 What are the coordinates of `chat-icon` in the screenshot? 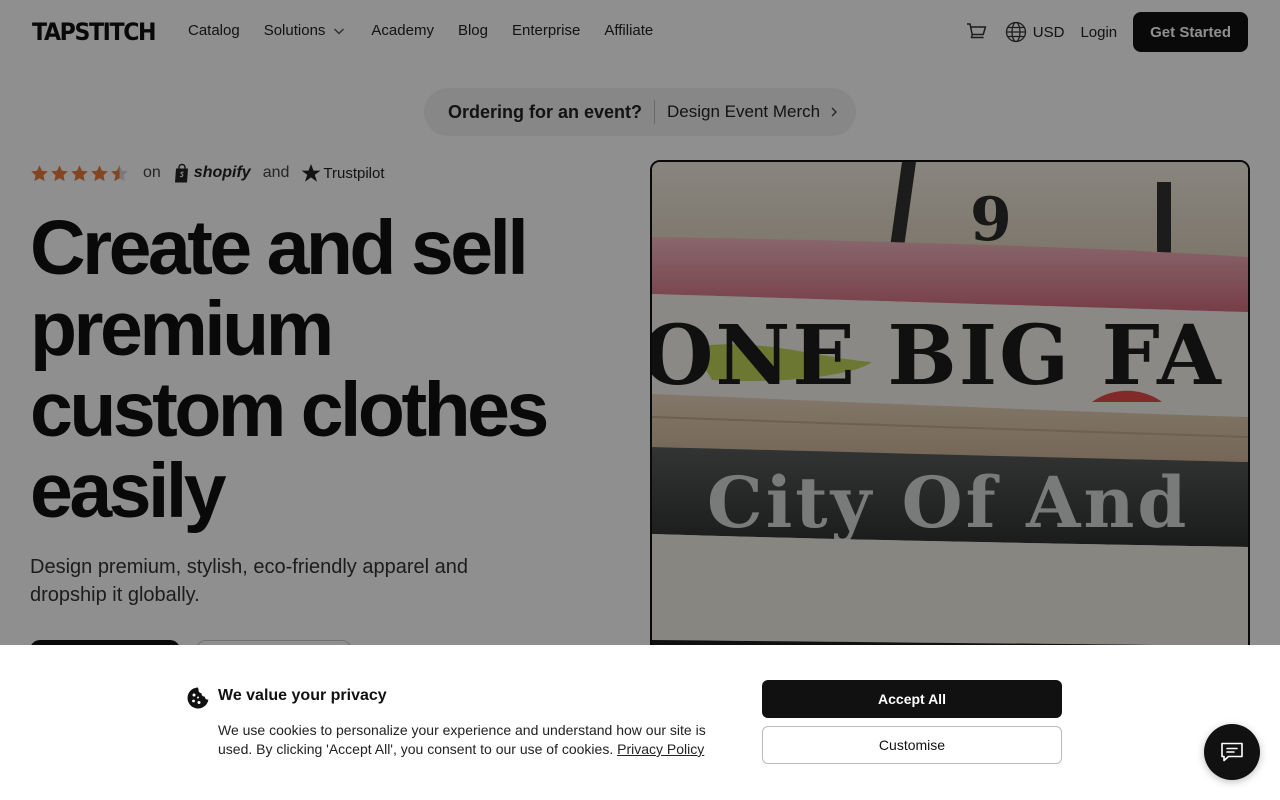 It's located at (1232, 752).